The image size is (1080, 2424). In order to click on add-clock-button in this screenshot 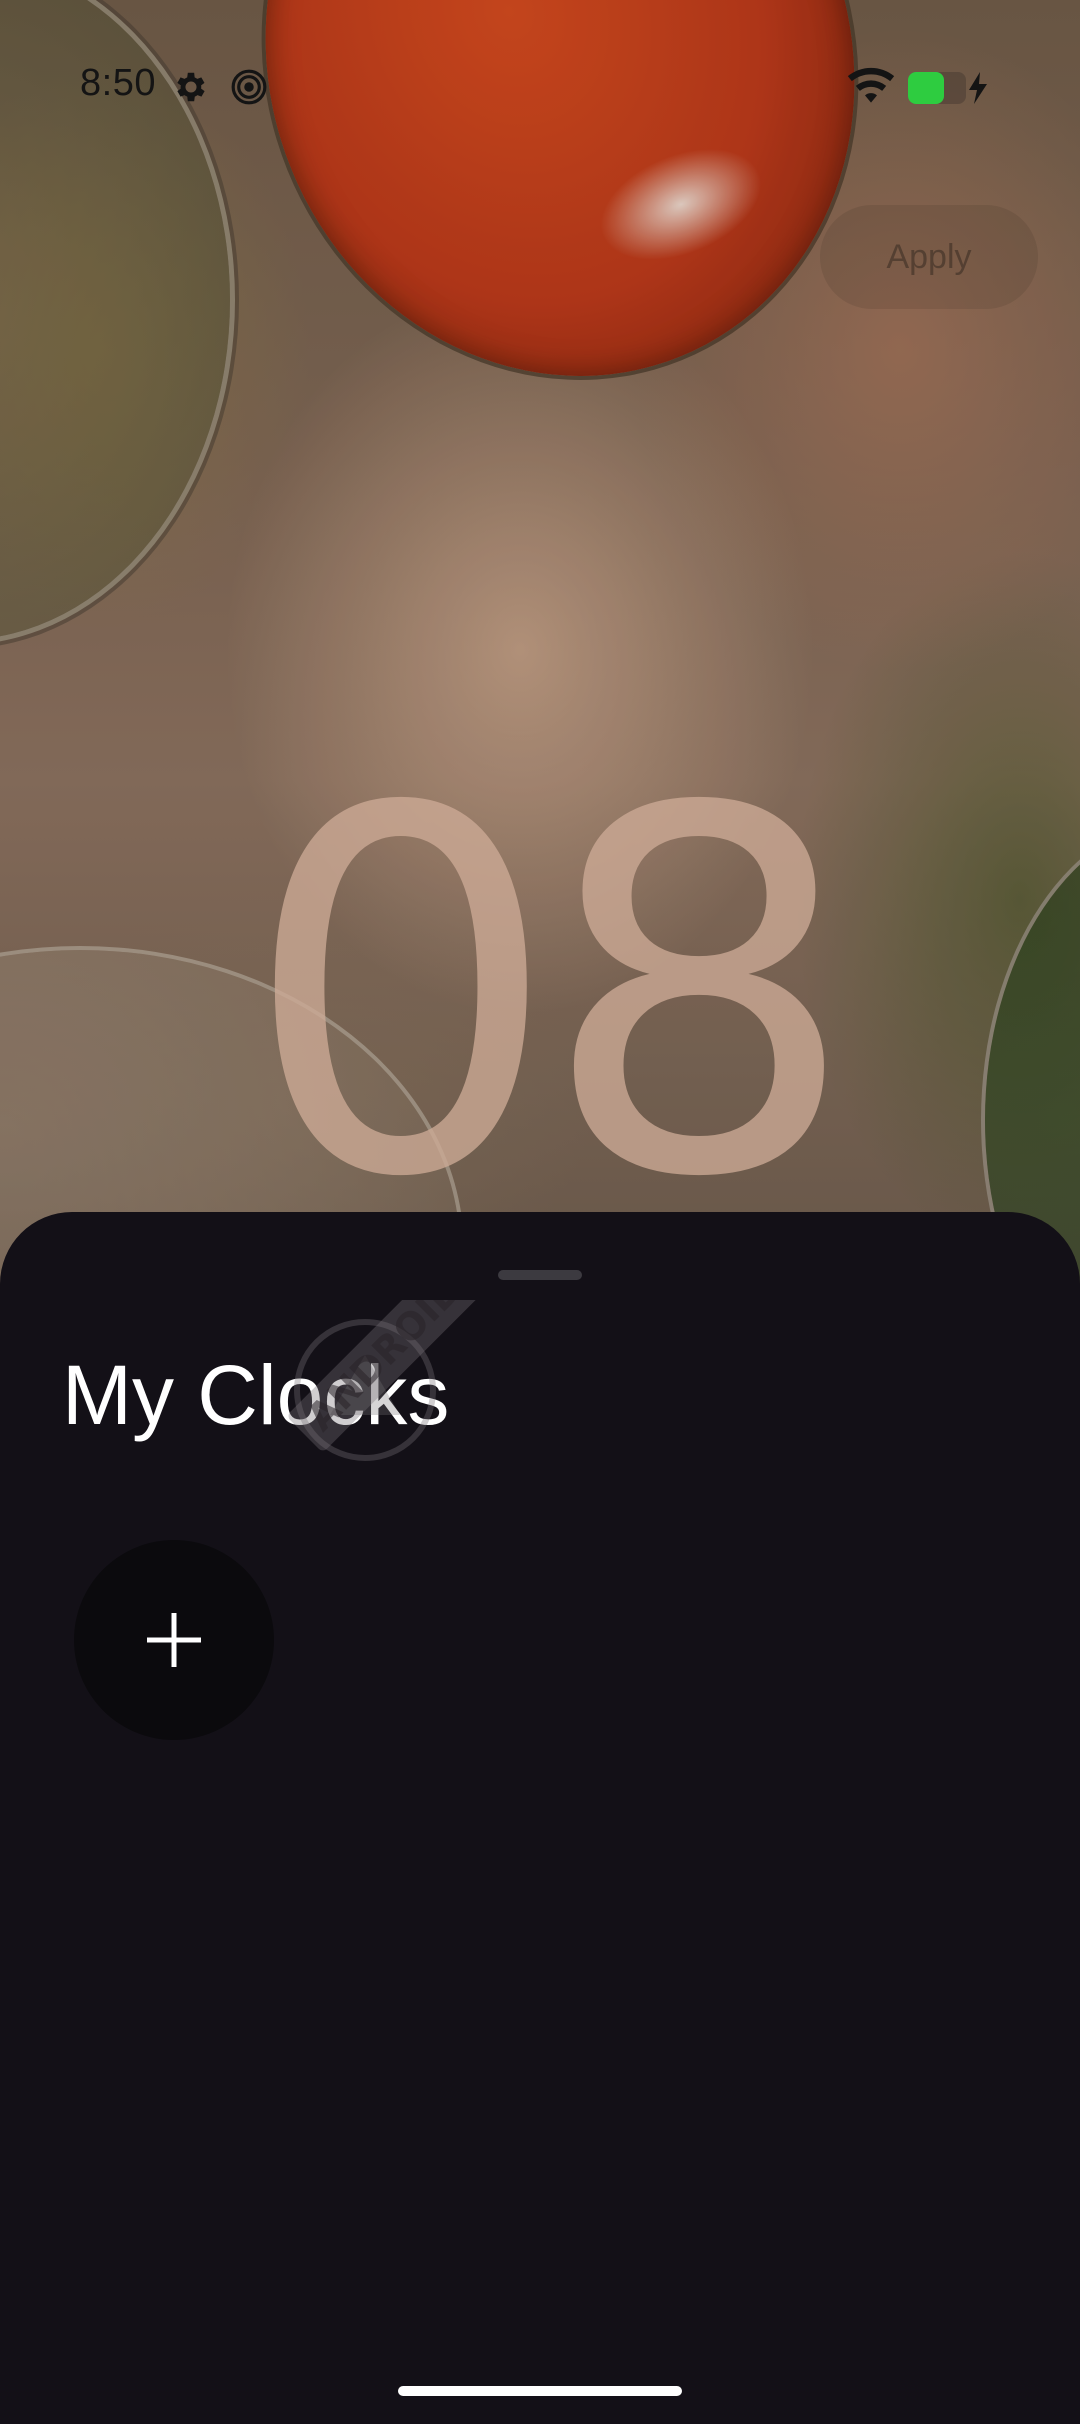, I will do `click(174, 1640)`.